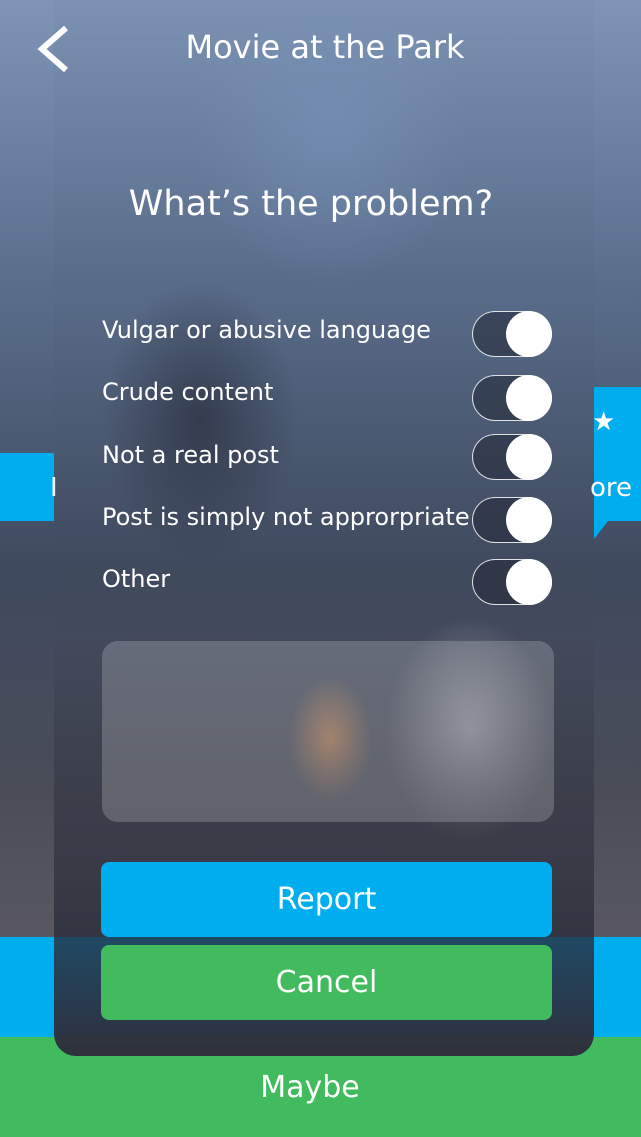 This screenshot has height=1137, width=641. I want to click on page-title: Movie at the Park, so click(325, 47).